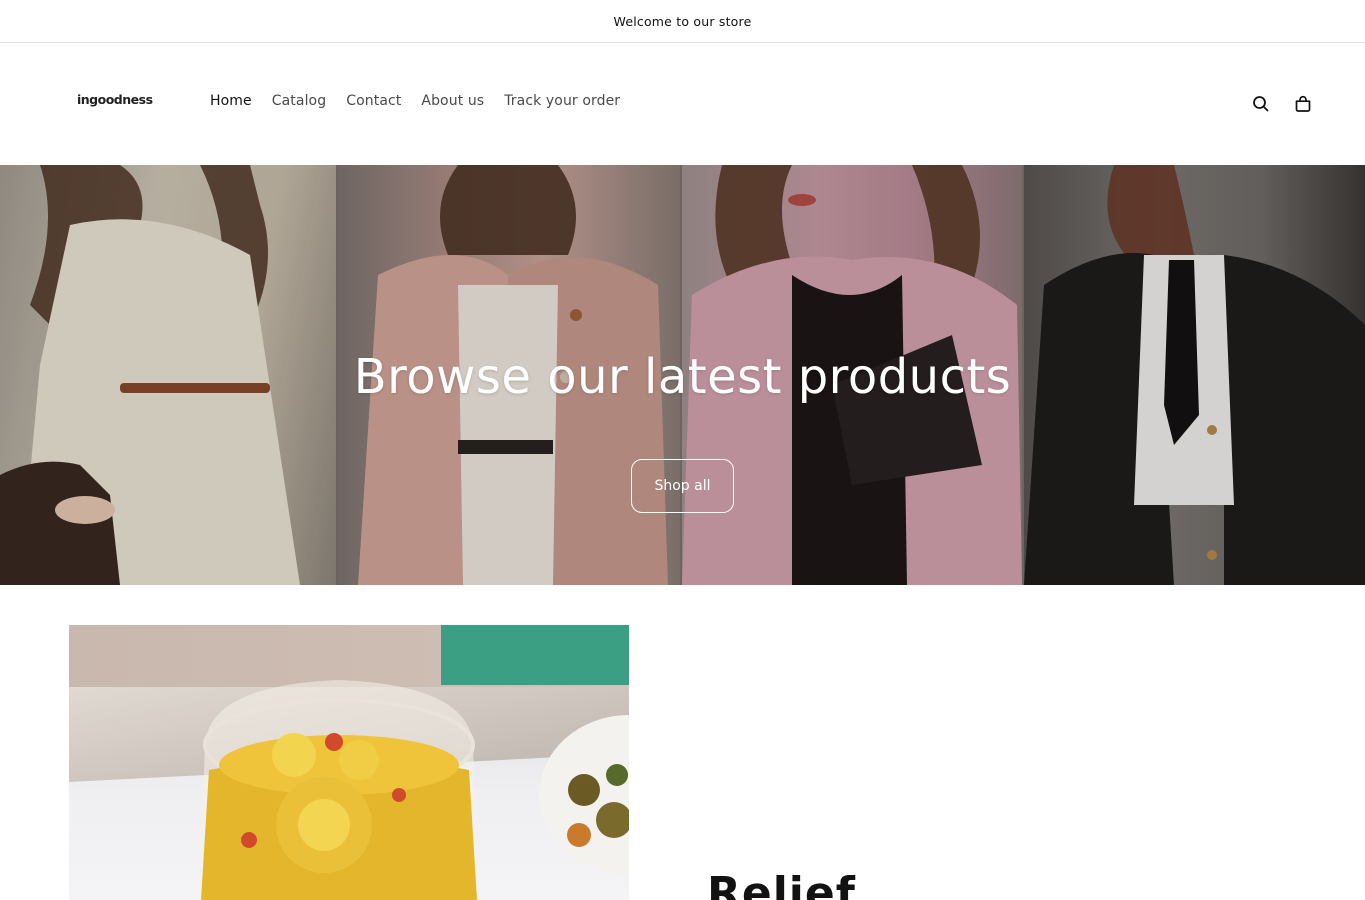 Image resolution: width=1365 pixels, height=900 pixels. What do you see at coordinates (452, 101) in the screenshot?
I see `nav-link-about-us: About us` at bounding box center [452, 101].